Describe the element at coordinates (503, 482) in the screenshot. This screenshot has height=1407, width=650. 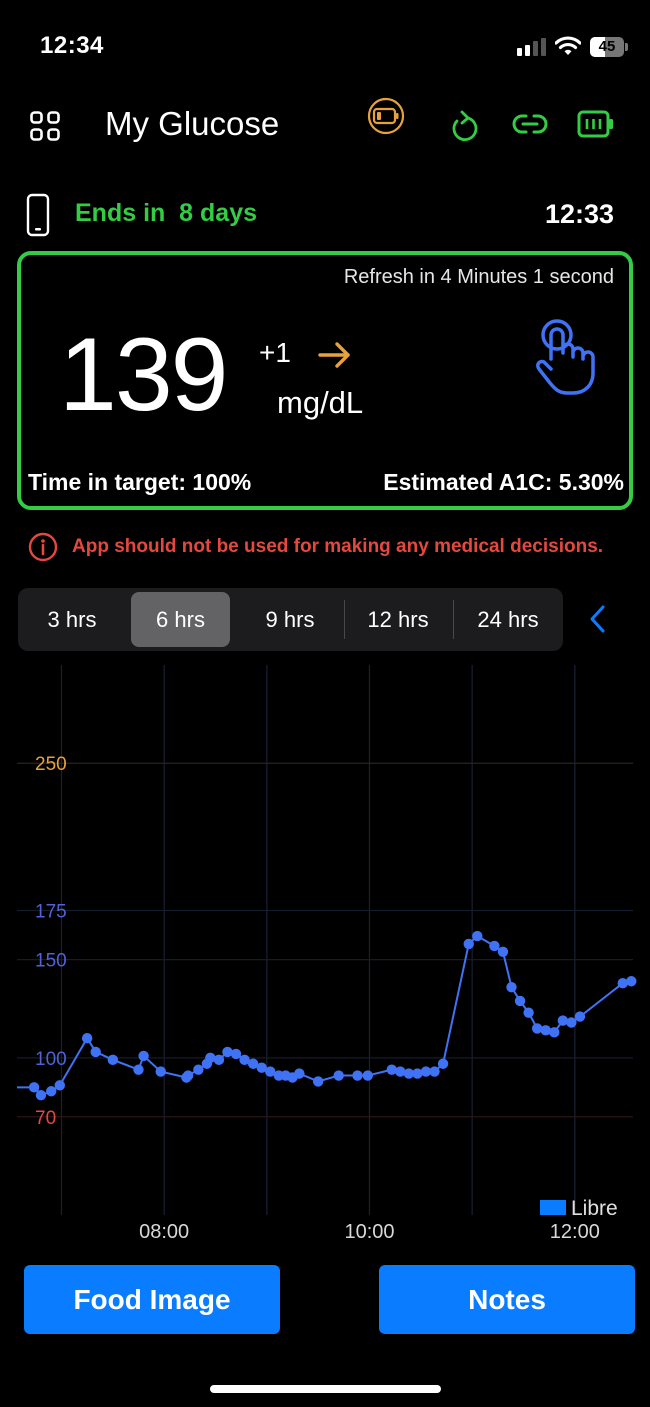
I see `estimated-a1c: Estimated A1C: 5.30%` at that location.